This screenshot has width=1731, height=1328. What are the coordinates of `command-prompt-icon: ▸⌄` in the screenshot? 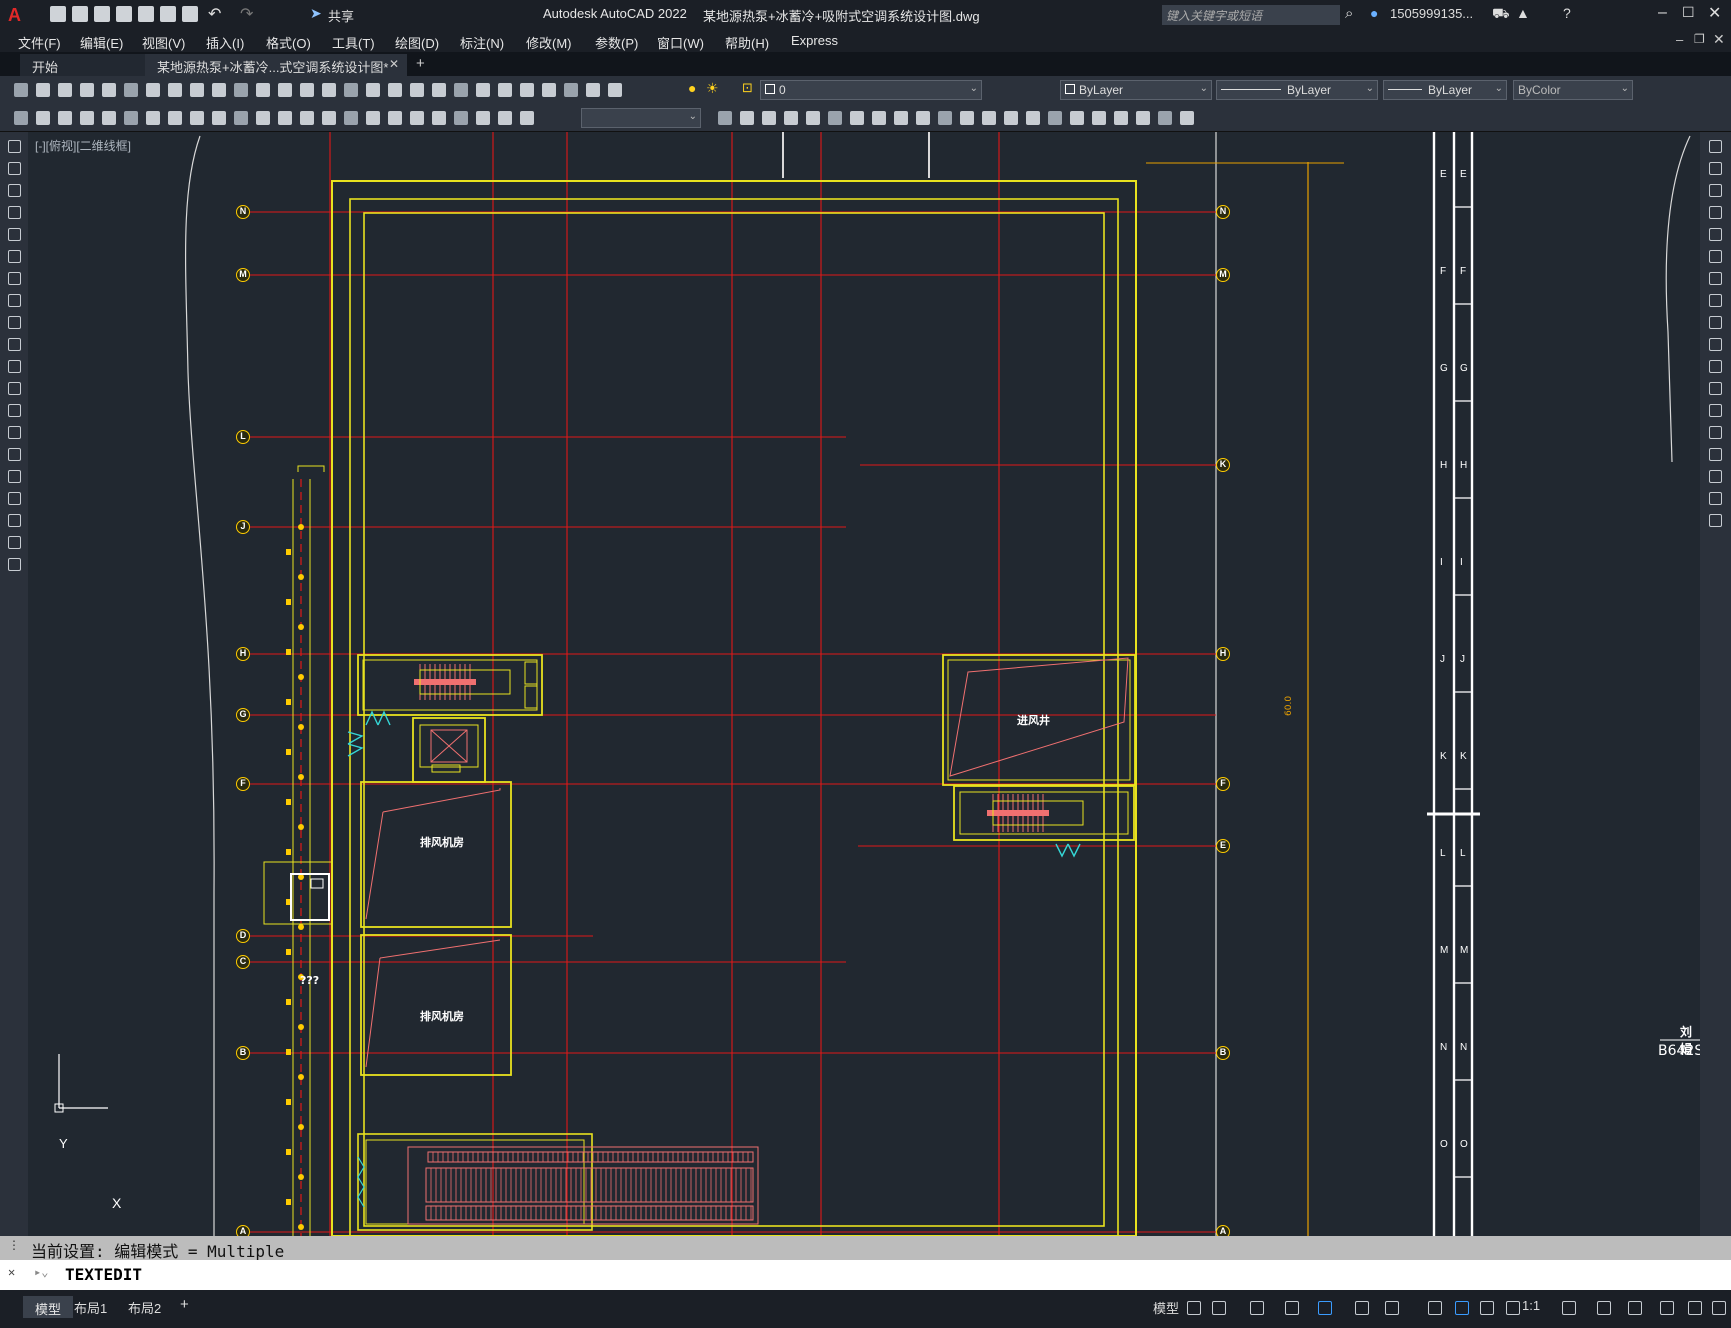 It's located at (41, 1272).